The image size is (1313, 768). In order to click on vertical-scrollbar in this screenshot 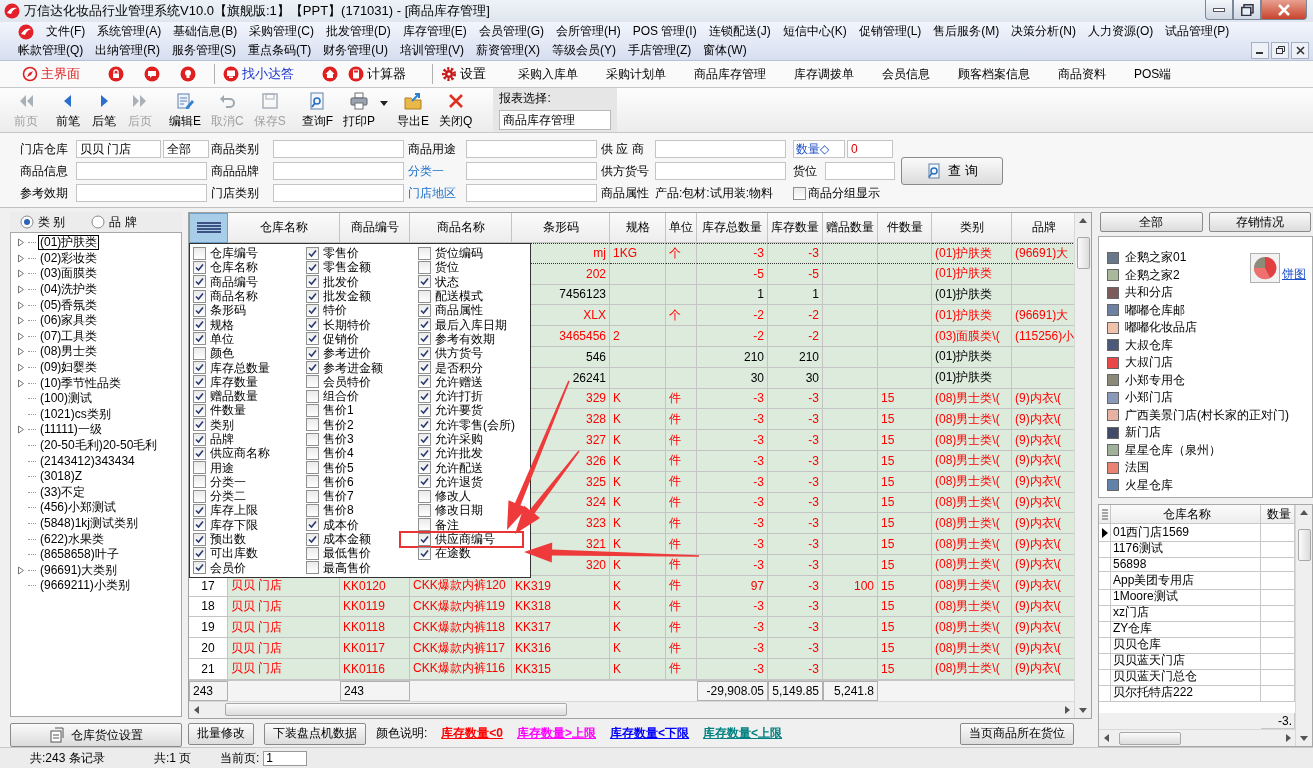, I will do `click(1082, 465)`.